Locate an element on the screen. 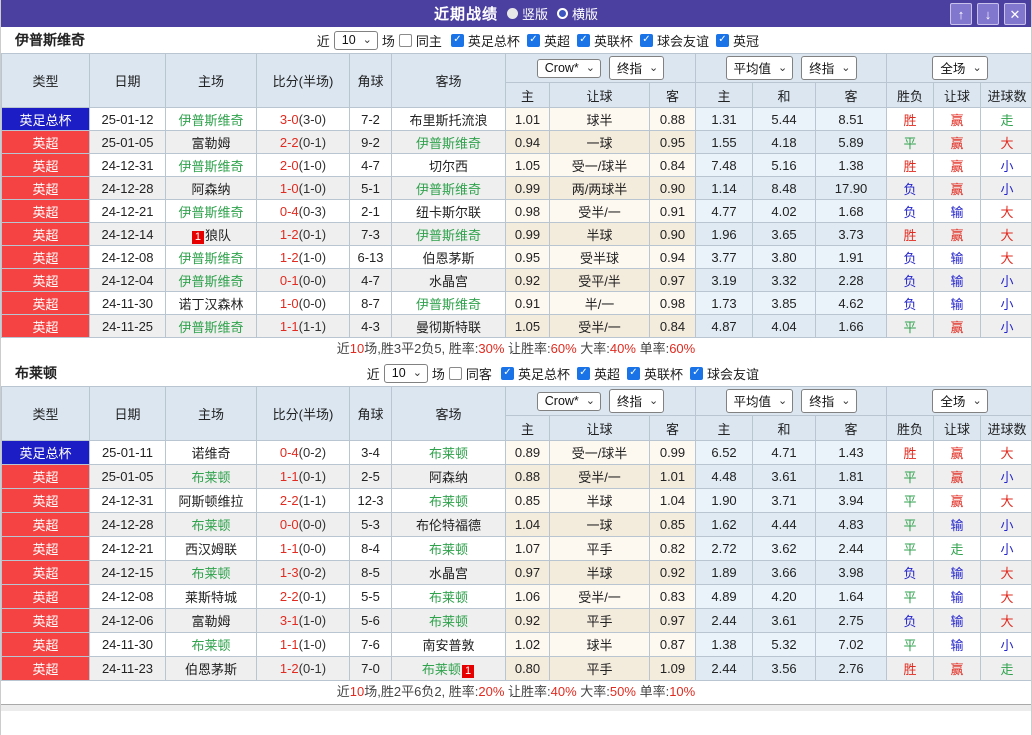  corner-count: 7-2 is located at coordinates (370, 119).